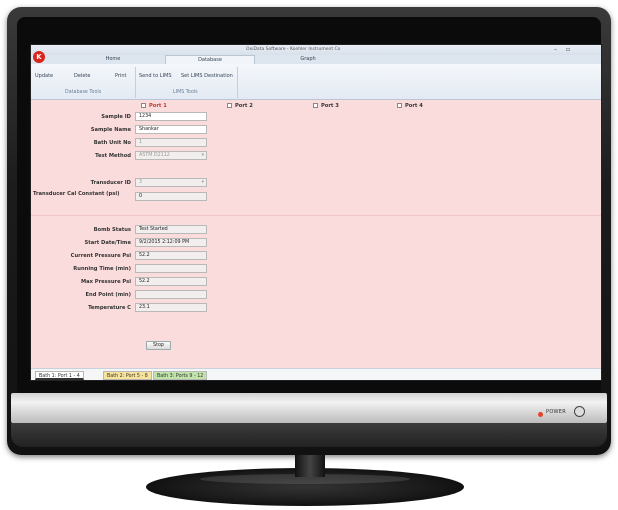  What do you see at coordinates (207, 76) in the screenshot?
I see `set-lims-destination-button: Set LIMS Destination` at bounding box center [207, 76].